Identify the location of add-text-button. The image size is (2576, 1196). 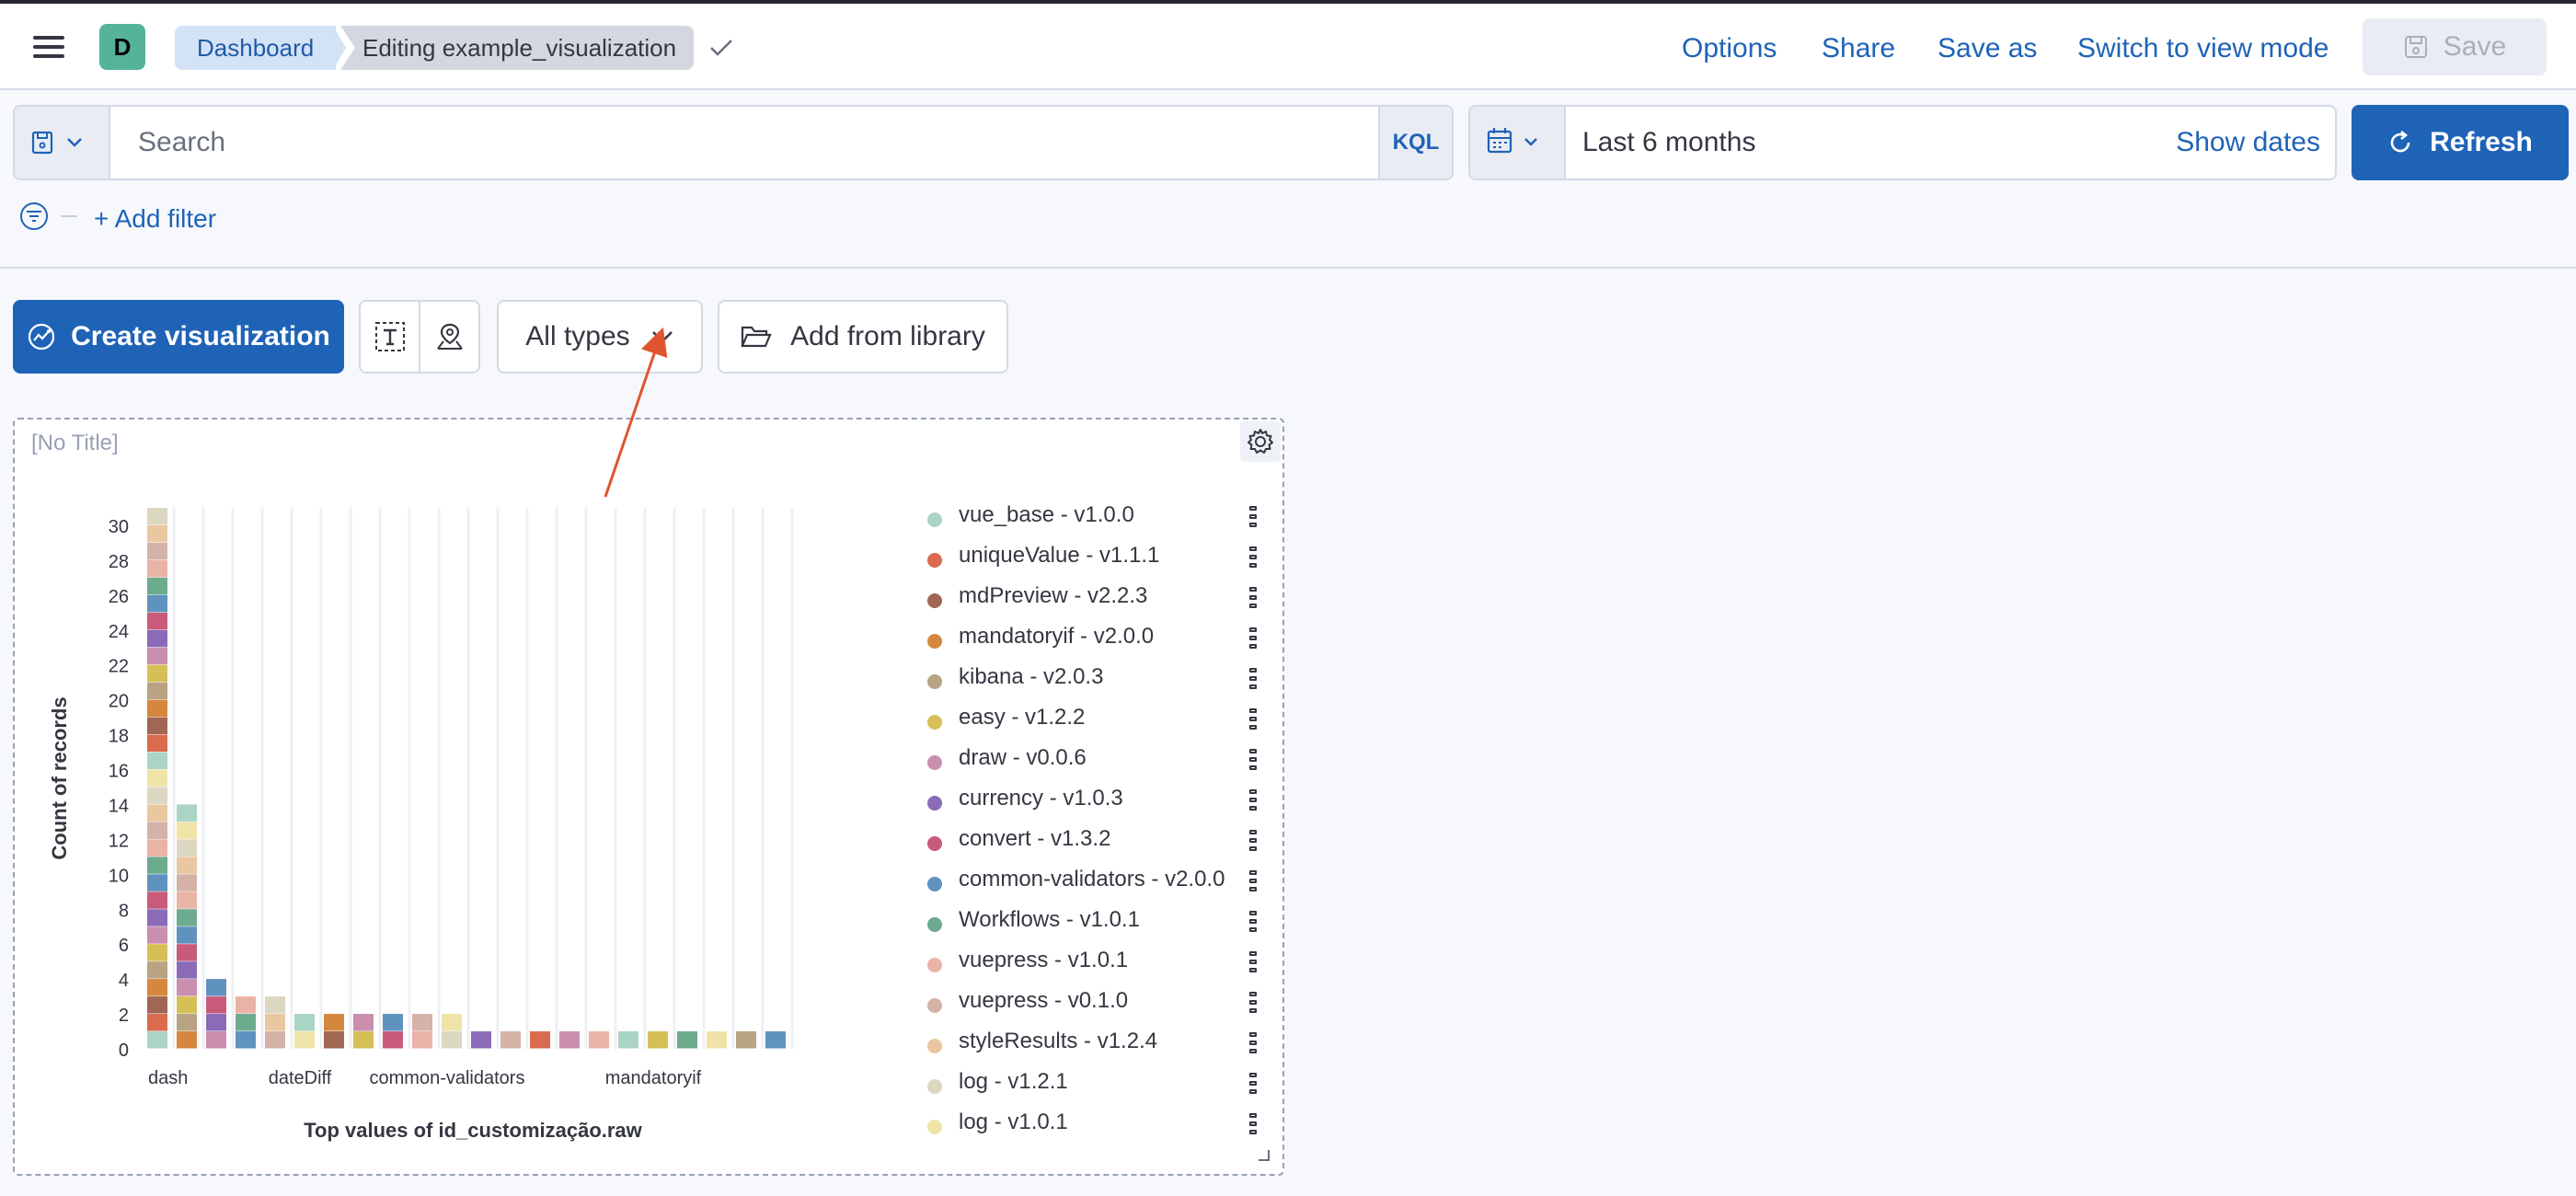
(390, 337).